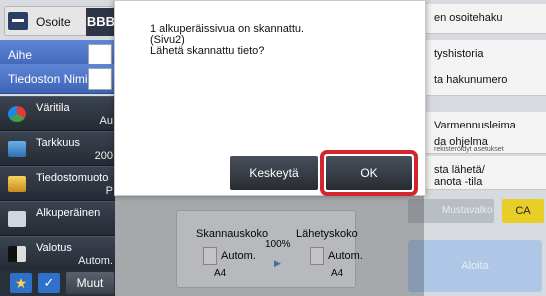  What do you see at coordinates (53, 22) in the screenshot?
I see `address-label: Osoite` at bounding box center [53, 22].